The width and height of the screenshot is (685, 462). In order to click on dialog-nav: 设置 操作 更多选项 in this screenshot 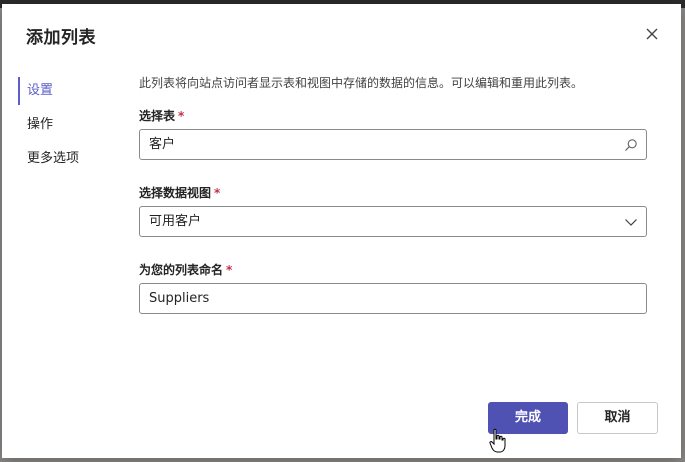, I will do `click(68, 125)`.